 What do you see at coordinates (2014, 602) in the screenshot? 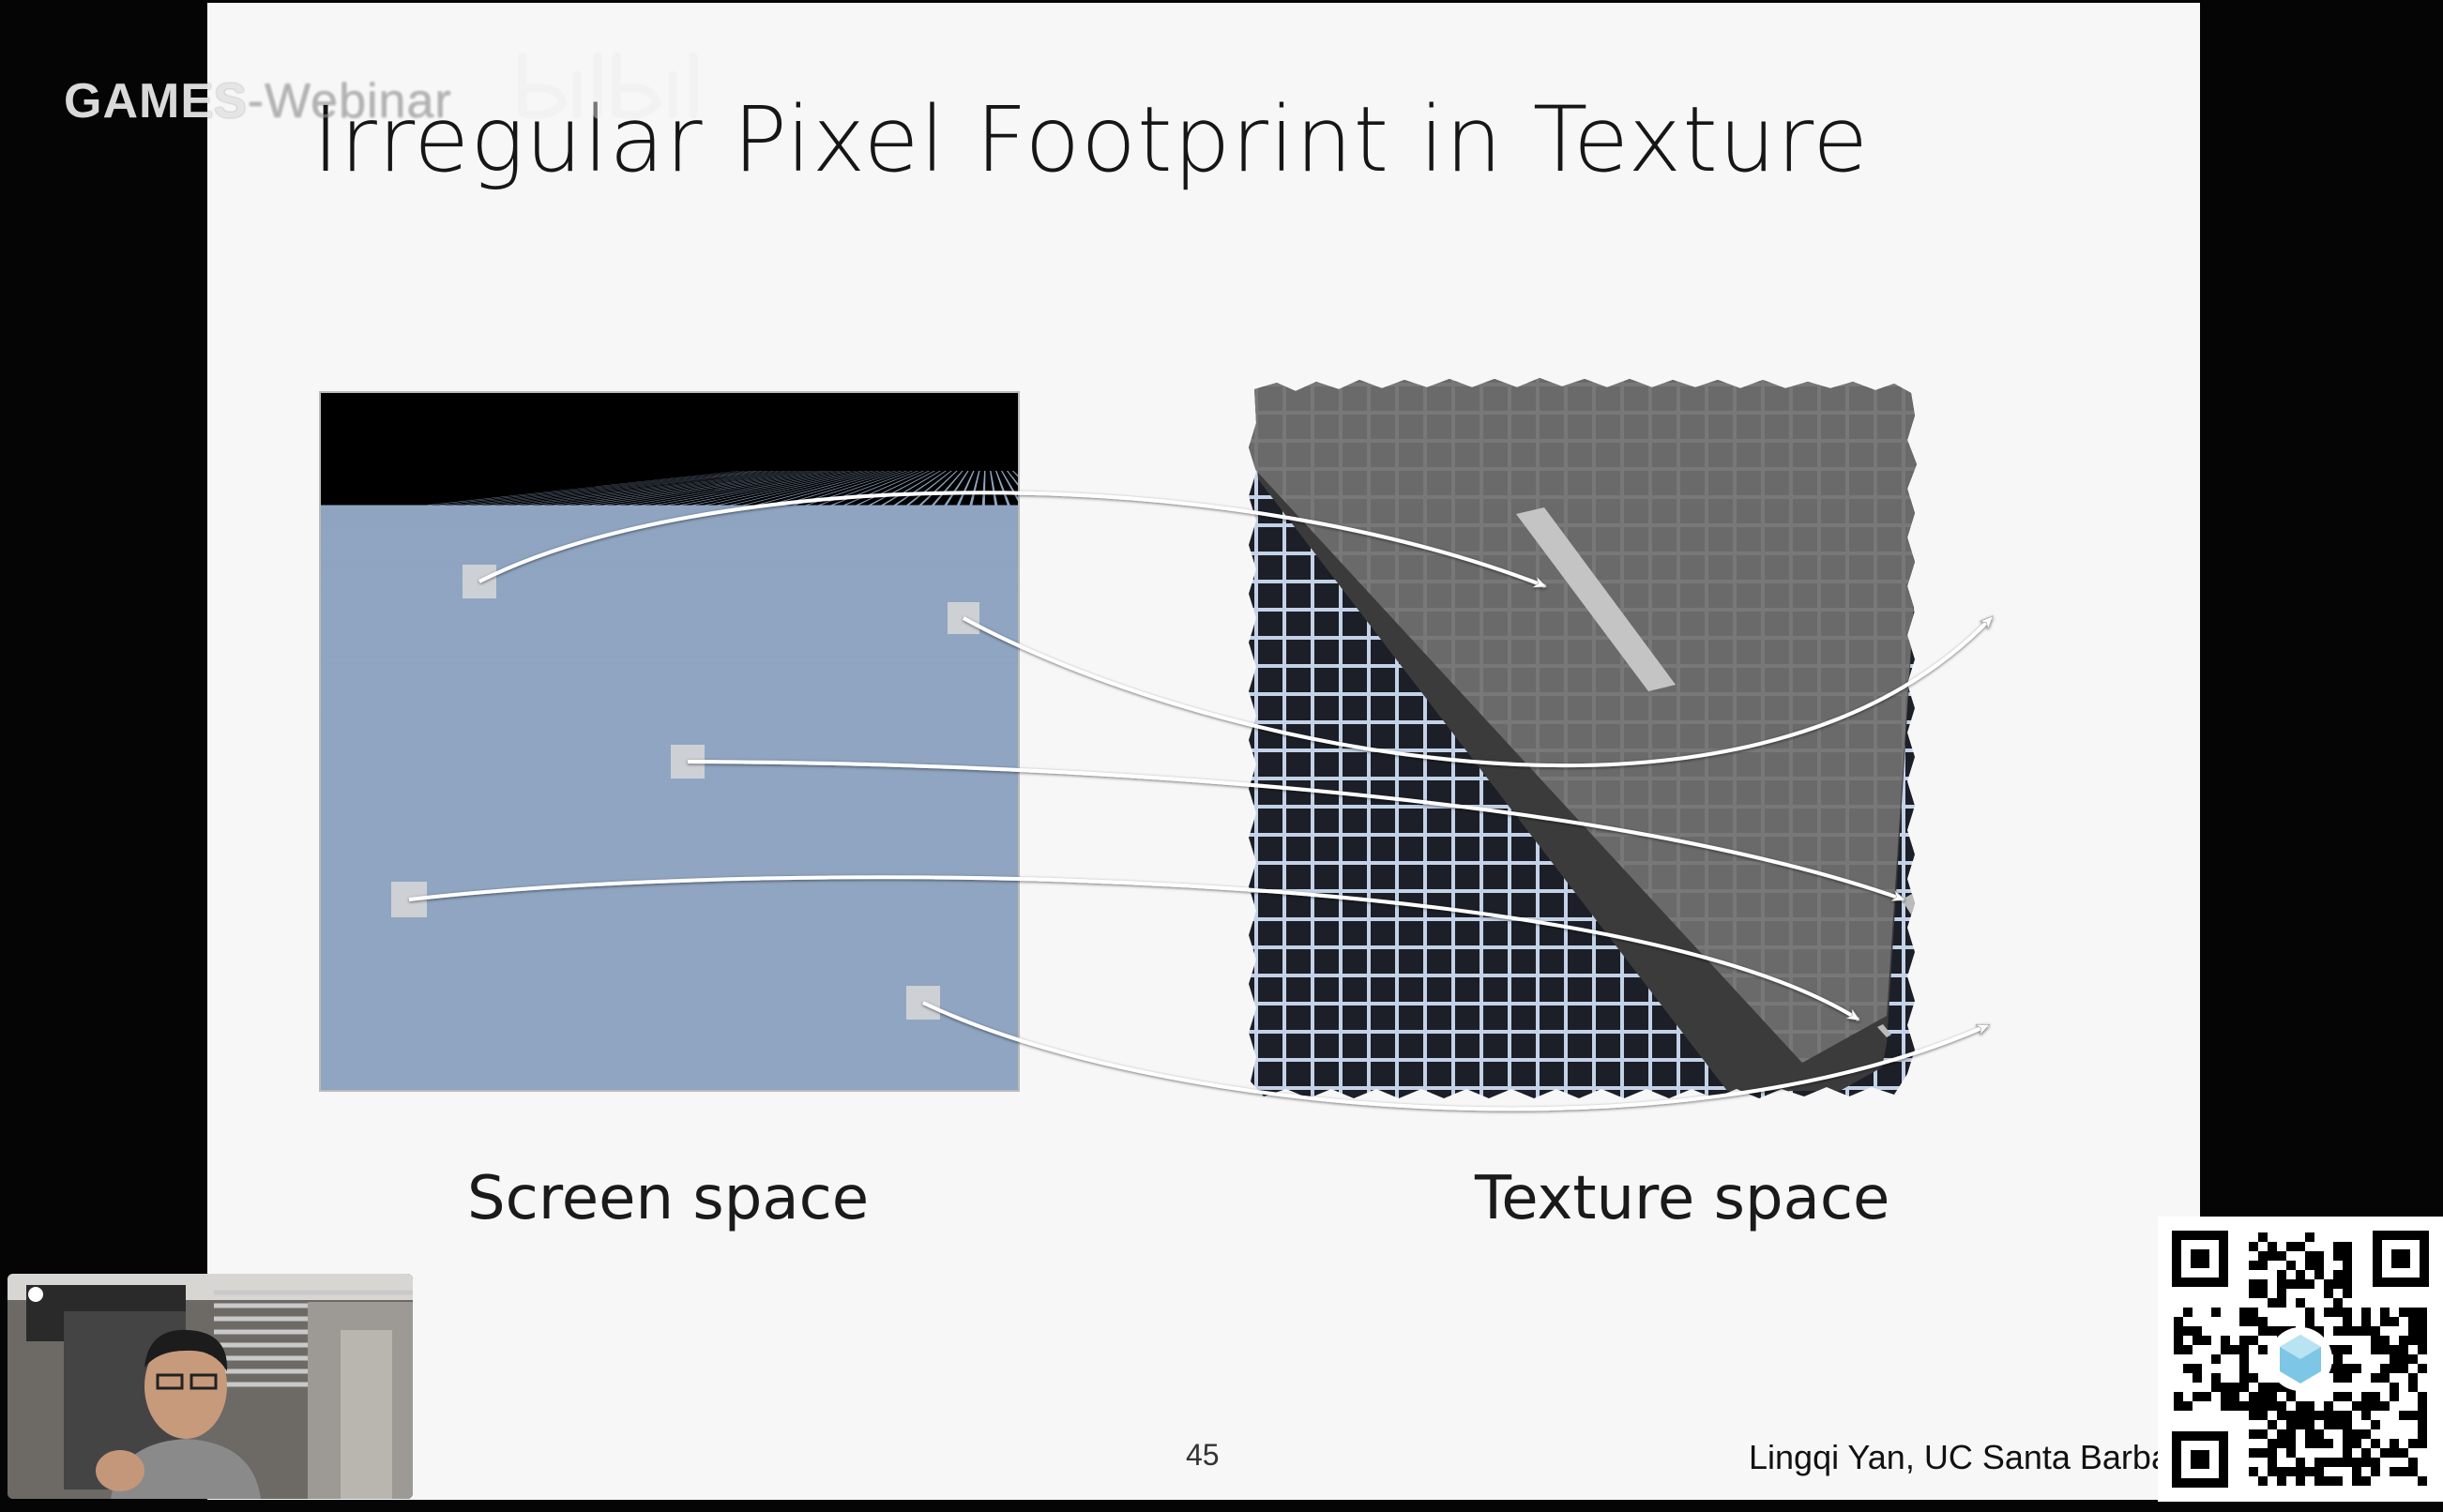
I see `footprint-tall-thin` at bounding box center [2014, 602].